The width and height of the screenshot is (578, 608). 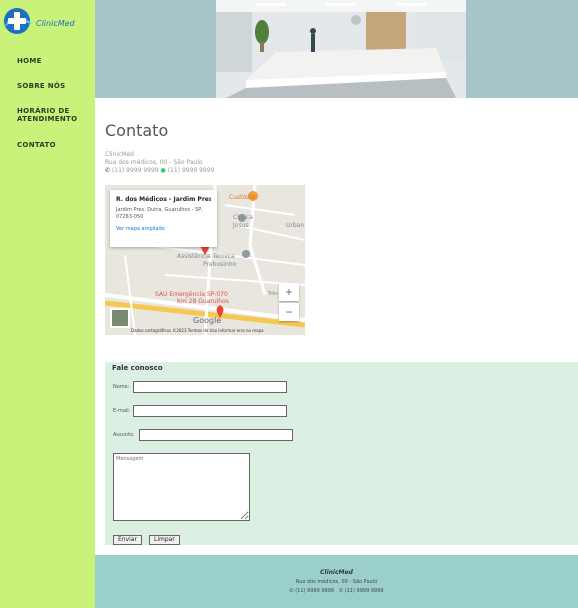 What do you see at coordinates (246, 254) in the screenshot?
I see `poi-marker` at bounding box center [246, 254].